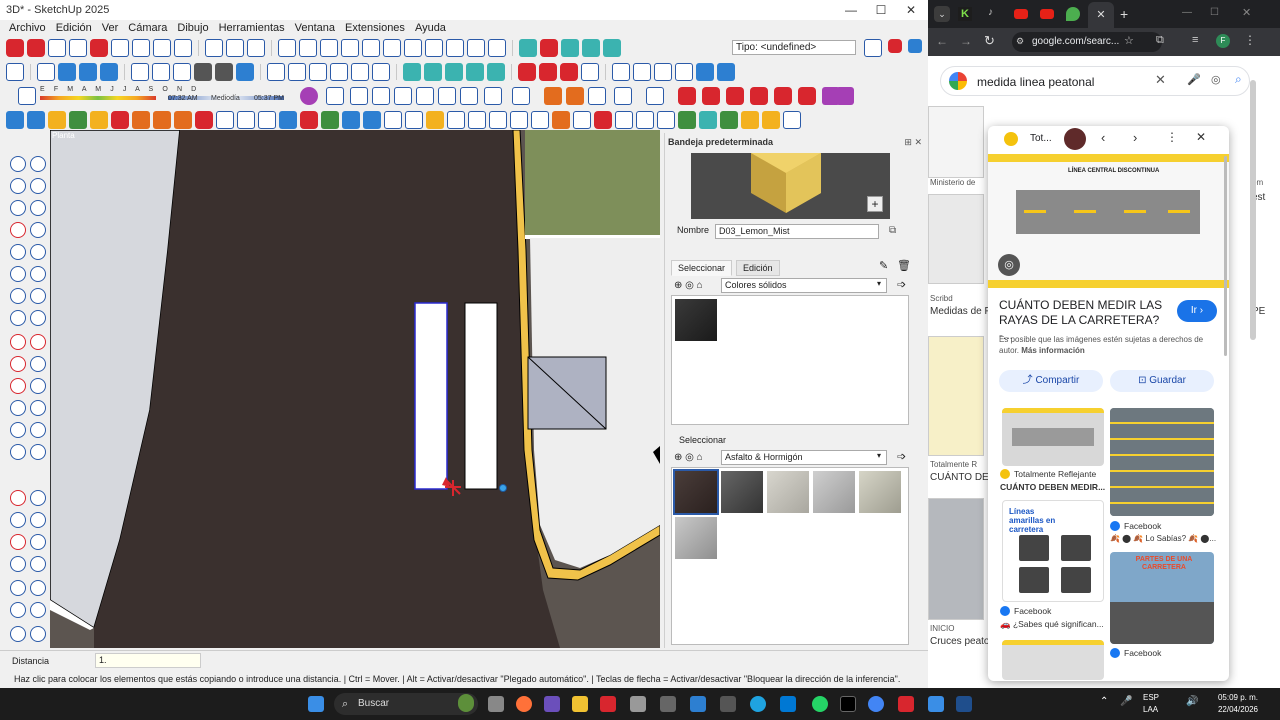 Image resolution: width=1280 pixels, height=720 pixels. What do you see at coordinates (904, 265) in the screenshot?
I see `trash-icon: 🗑` at bounding box center [904, 265].